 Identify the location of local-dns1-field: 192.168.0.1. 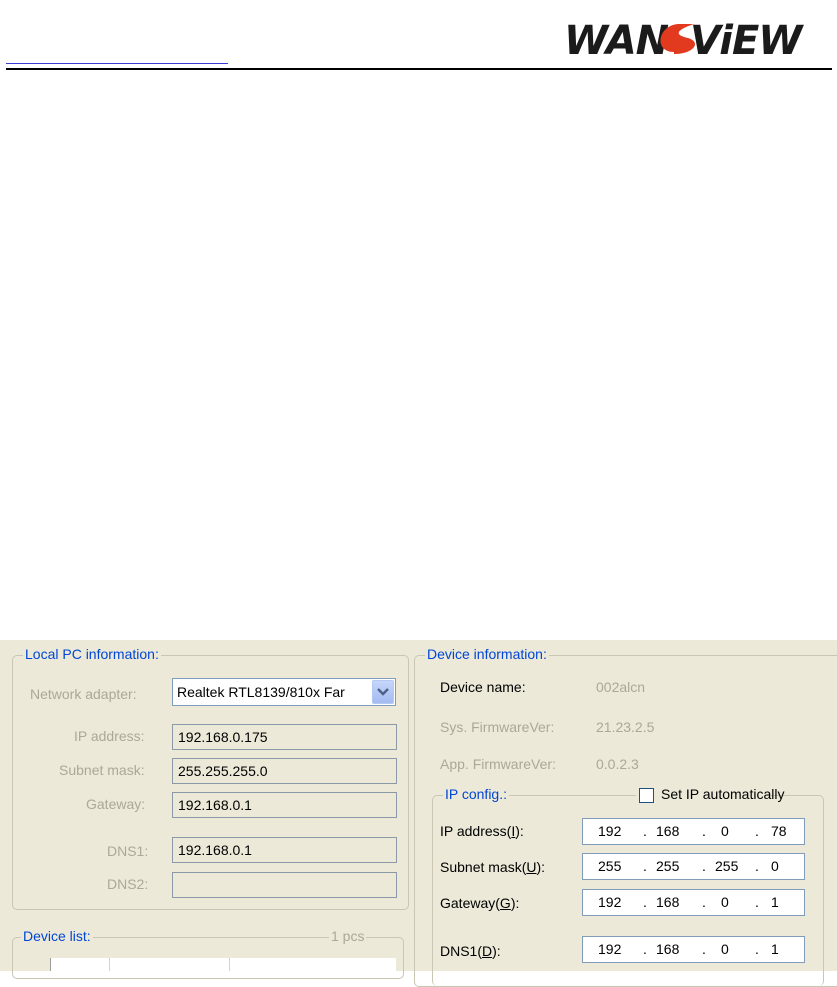
(284, 850).